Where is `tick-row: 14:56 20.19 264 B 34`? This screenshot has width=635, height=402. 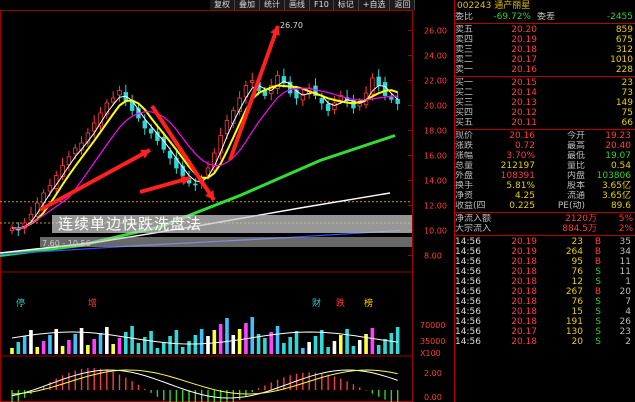 tick-row: 14:56 20.19 264 B 34 is located at coordinates (545, 252).